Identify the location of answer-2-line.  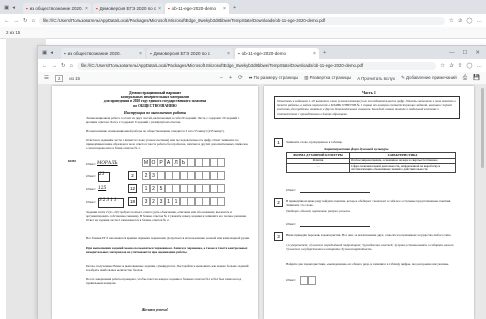
(335, 226).